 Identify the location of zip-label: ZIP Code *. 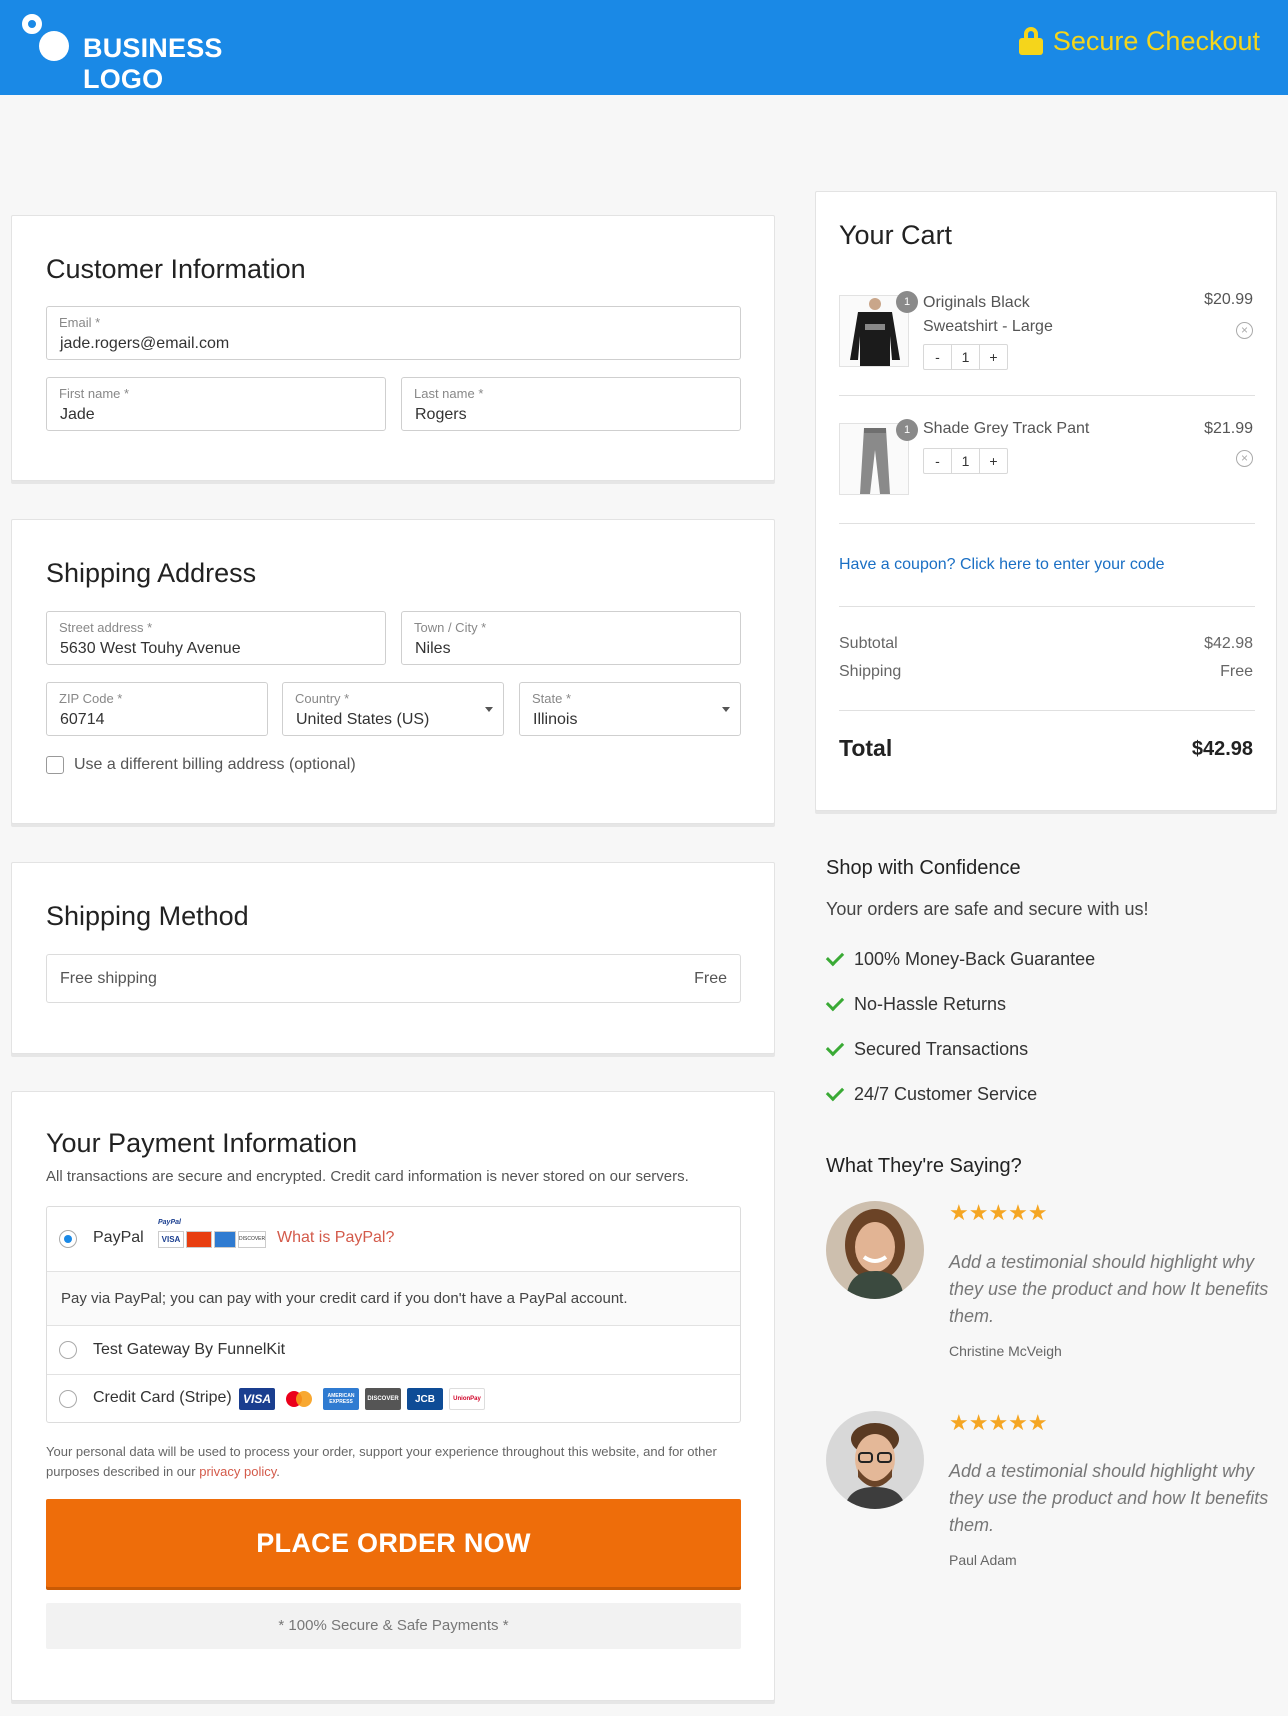
(91, 698).